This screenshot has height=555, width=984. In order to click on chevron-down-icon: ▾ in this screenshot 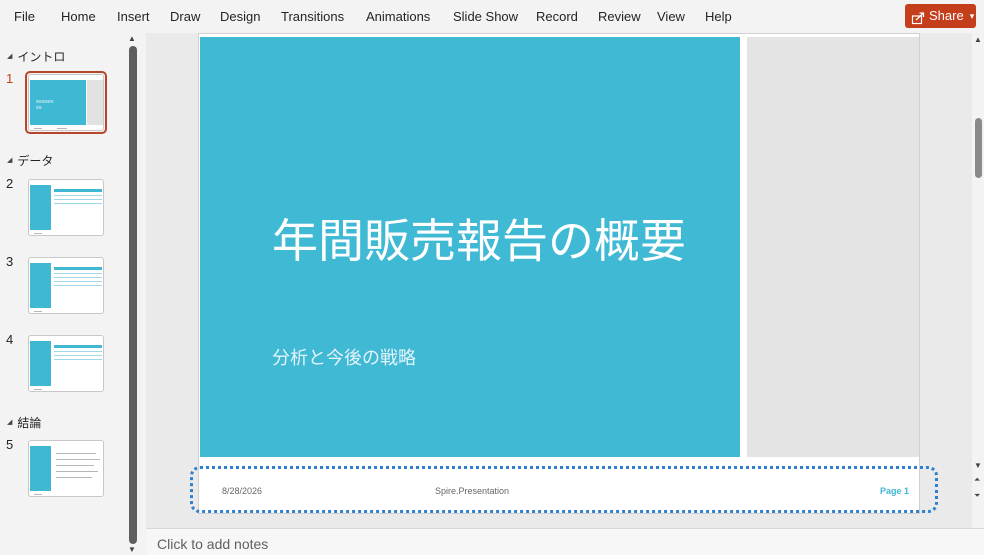, I will do `click(972, 16)`.